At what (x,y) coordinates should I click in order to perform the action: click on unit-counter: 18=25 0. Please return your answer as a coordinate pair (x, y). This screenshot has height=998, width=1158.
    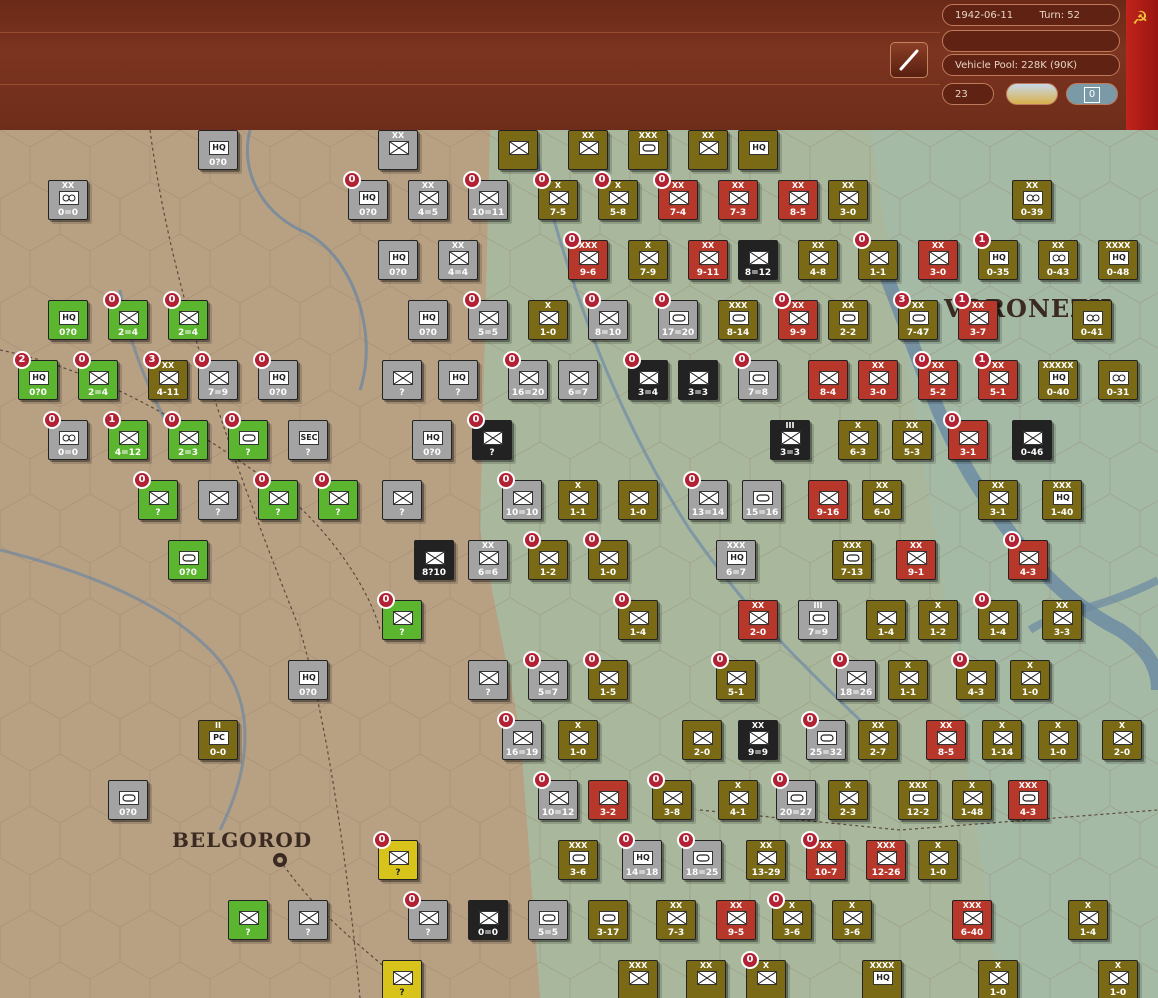
    Looking at the image, I should click on (699, 855).